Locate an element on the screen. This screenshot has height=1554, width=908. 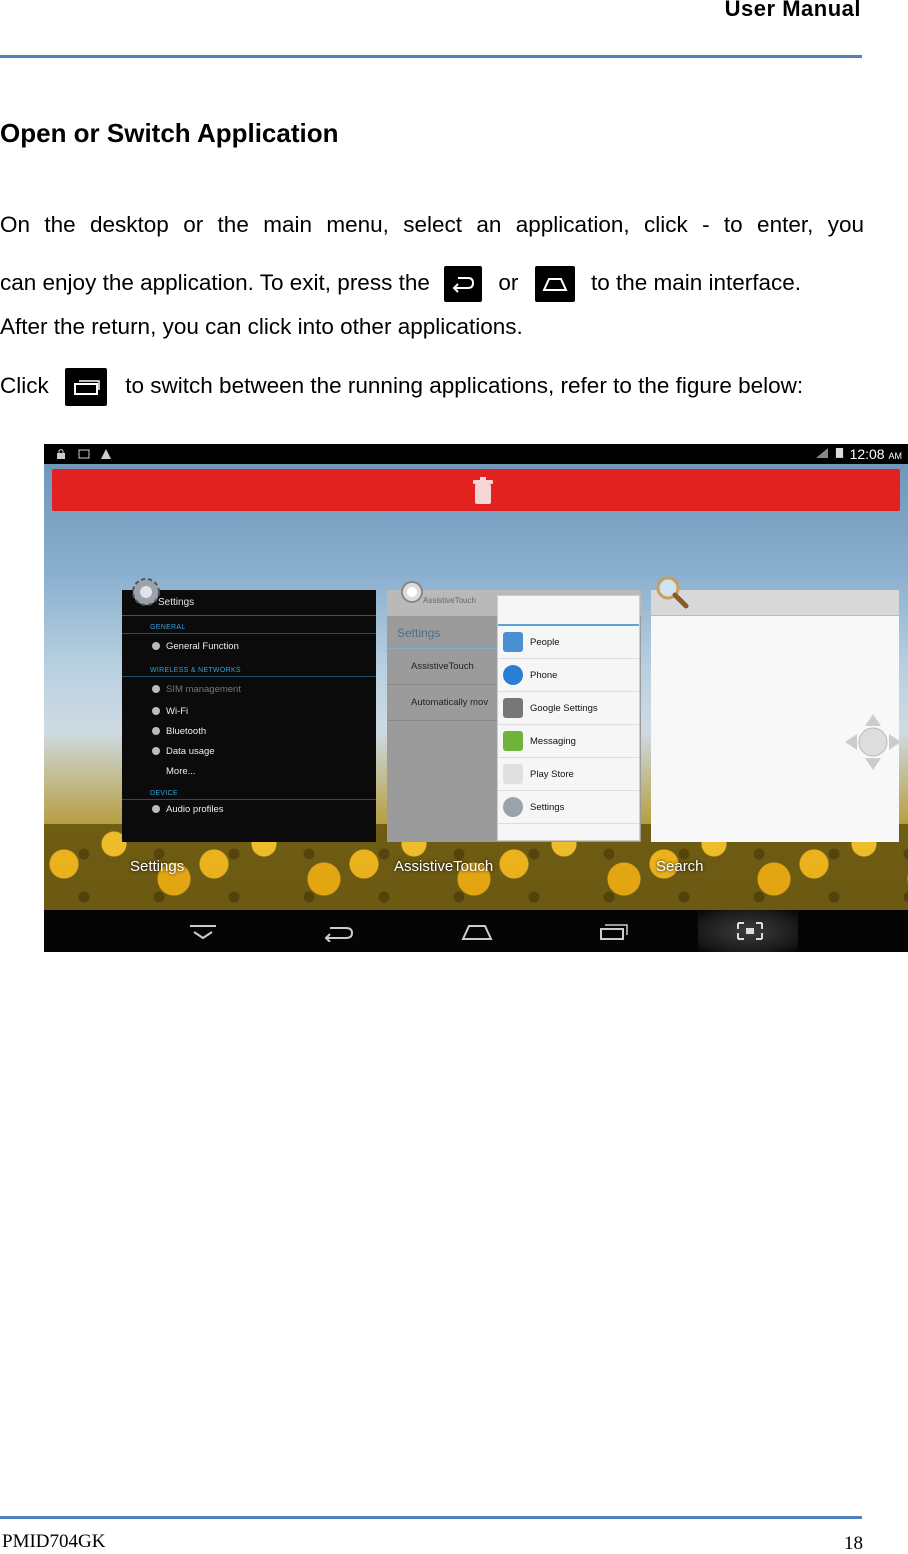
header-rule is located at coordinates (431, 56).